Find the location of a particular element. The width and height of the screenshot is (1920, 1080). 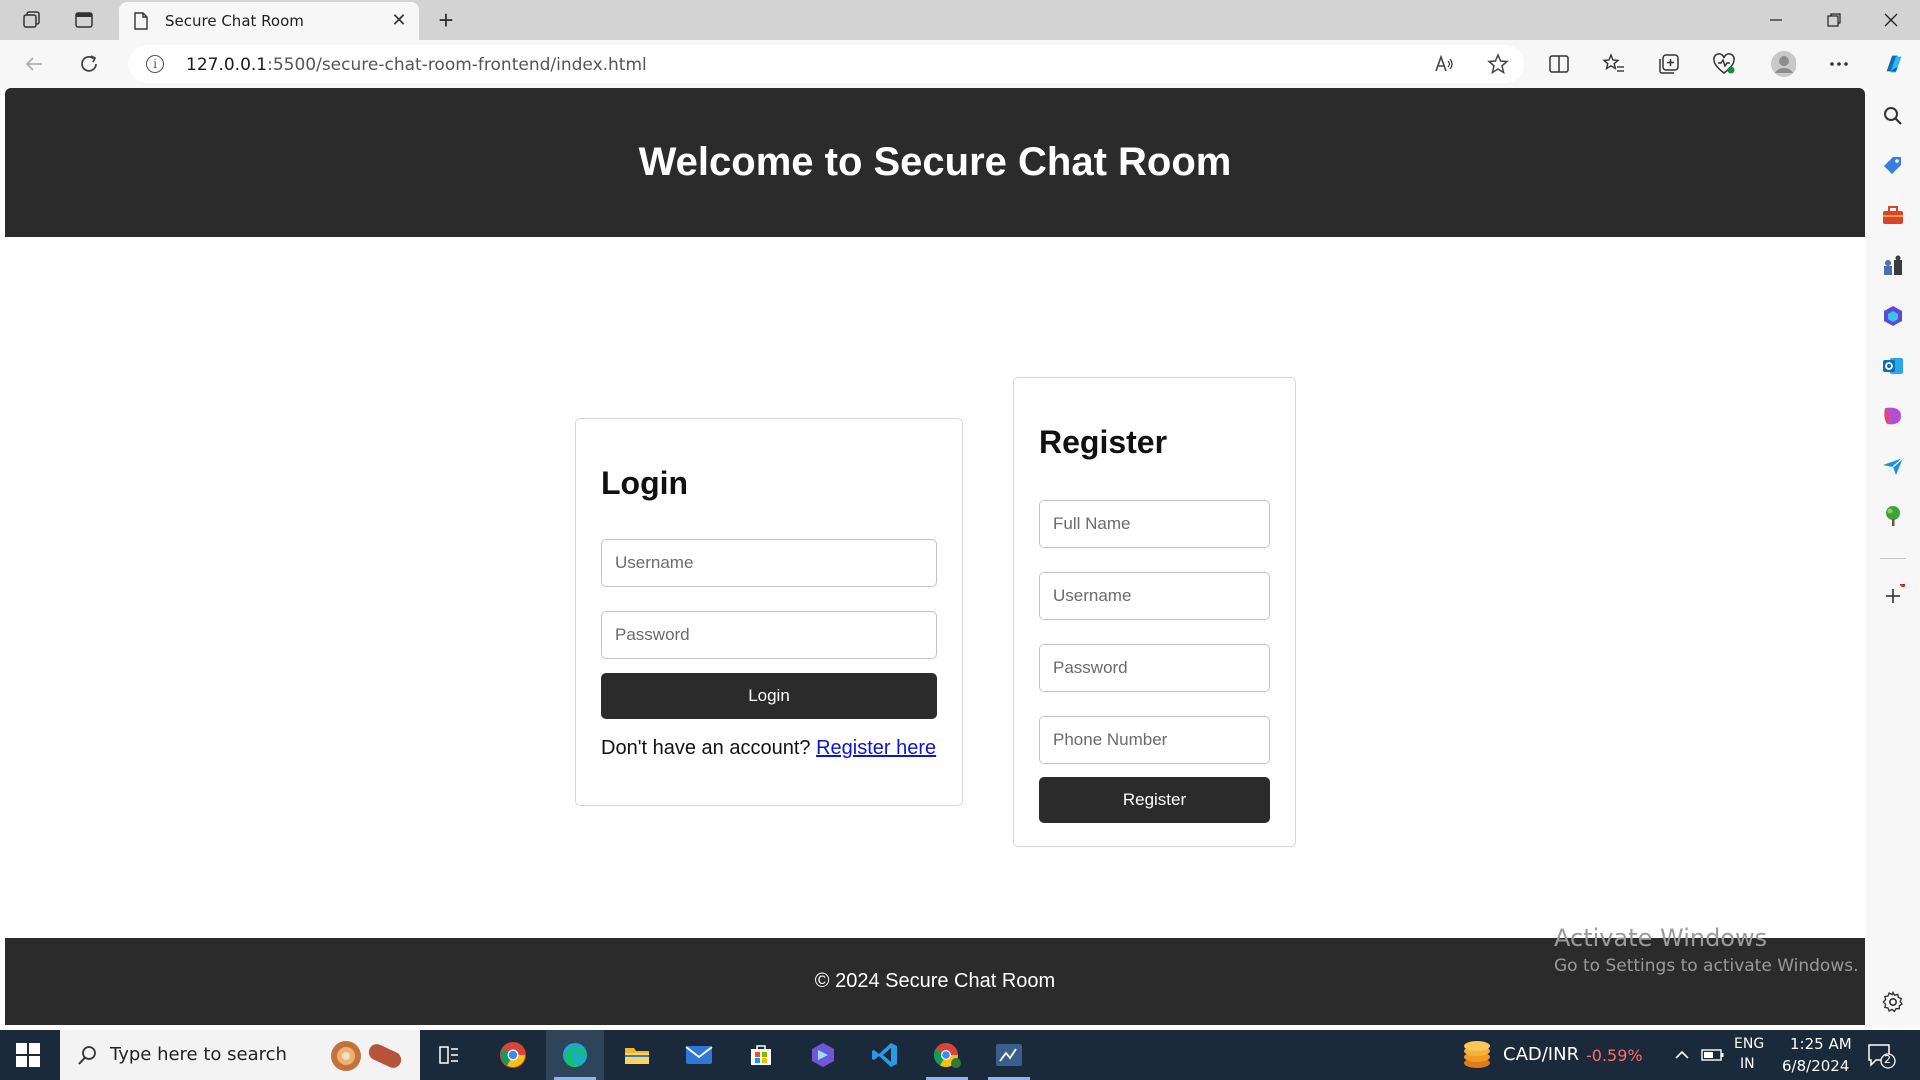

favorite-star-icon is located at coordinates (1498, 64).